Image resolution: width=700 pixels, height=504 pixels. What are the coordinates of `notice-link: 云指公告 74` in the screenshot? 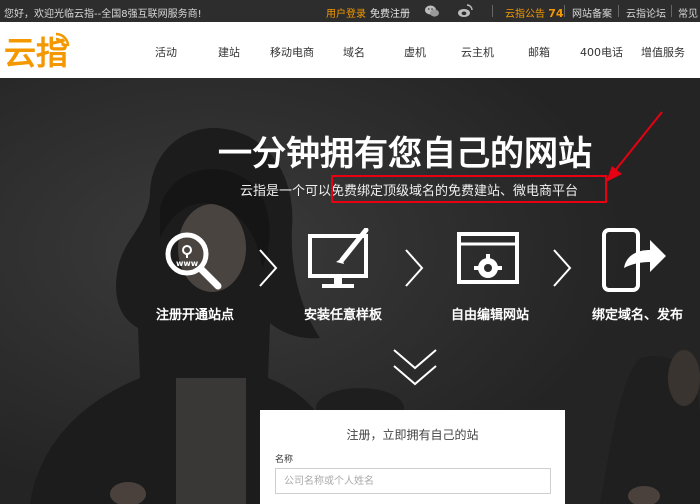 It's located at (534, 12).